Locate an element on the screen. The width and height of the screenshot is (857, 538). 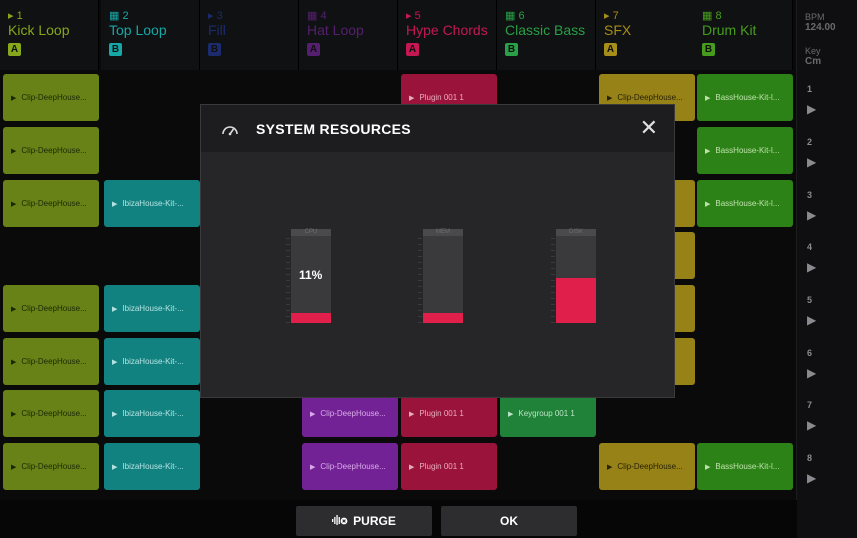
scene-number: 6 is located at coordinates (810, 353).